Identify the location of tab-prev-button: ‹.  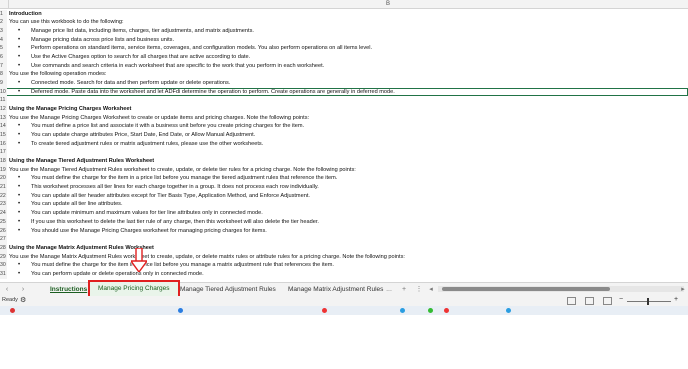
(7, 290).